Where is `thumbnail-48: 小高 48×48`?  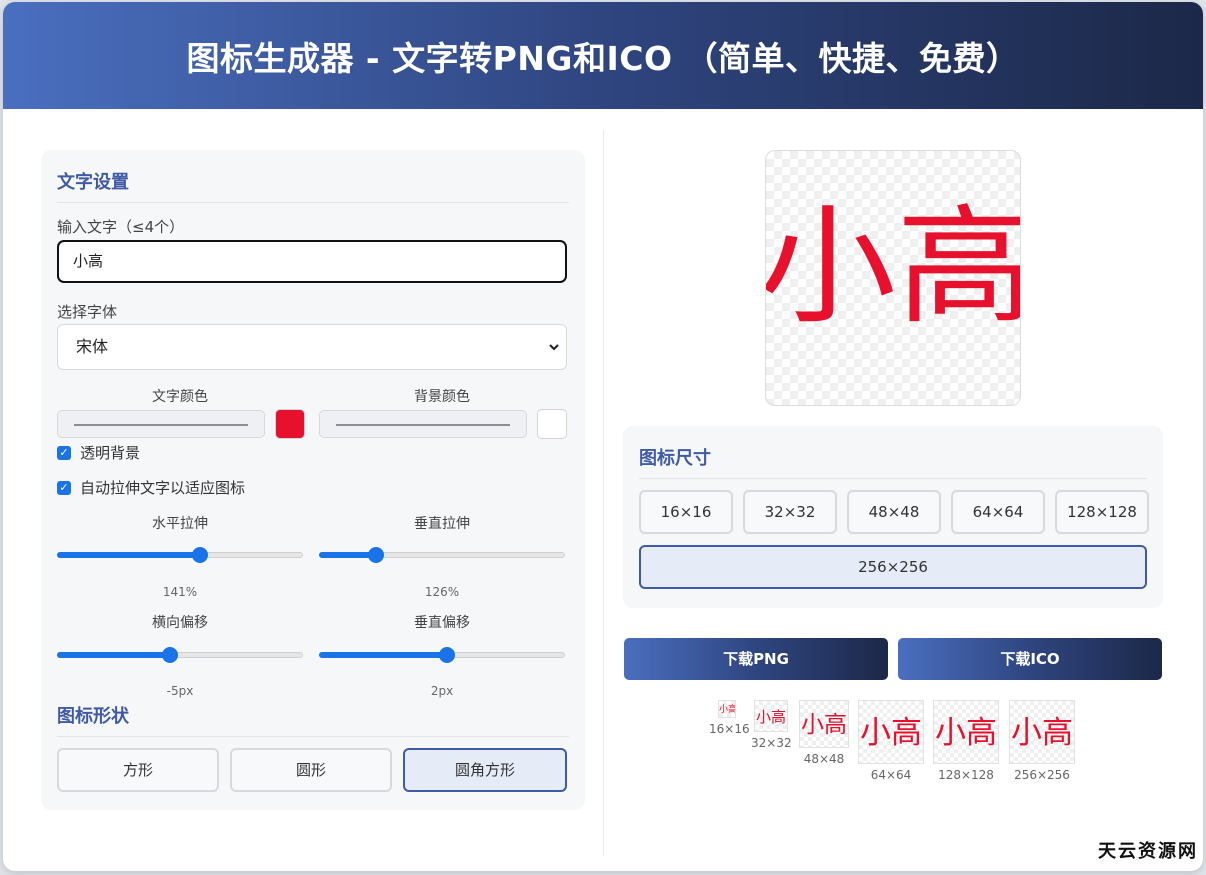 thumbnail-48: 小高 48×48 is located at coordinates (824, 733).